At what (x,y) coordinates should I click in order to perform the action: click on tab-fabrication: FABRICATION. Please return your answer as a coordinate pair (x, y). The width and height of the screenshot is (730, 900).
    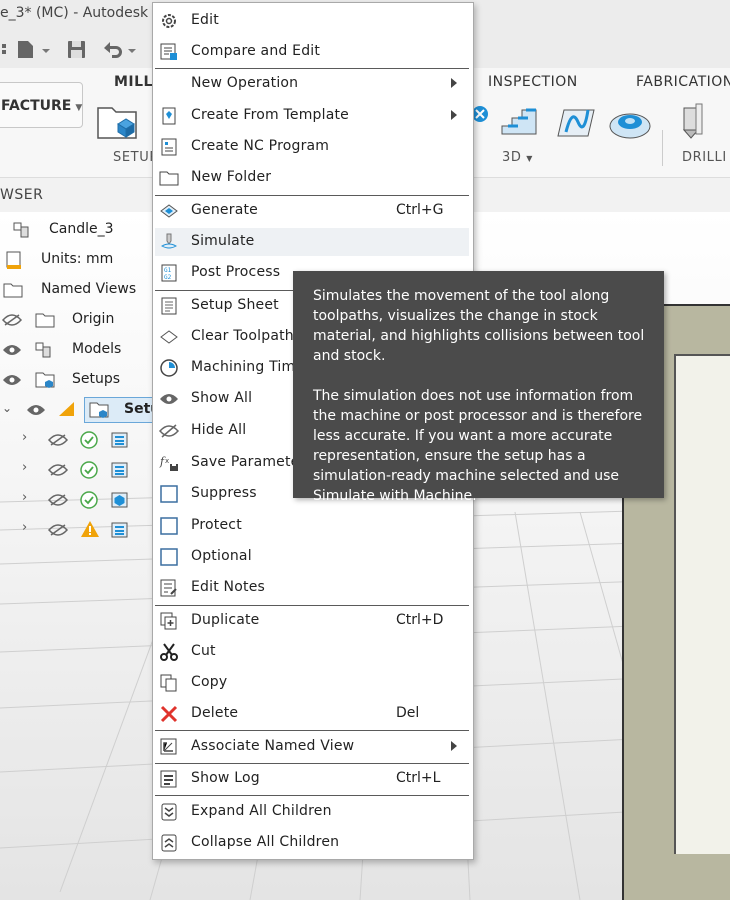
    Looking at the image, I should click on (683, 82).